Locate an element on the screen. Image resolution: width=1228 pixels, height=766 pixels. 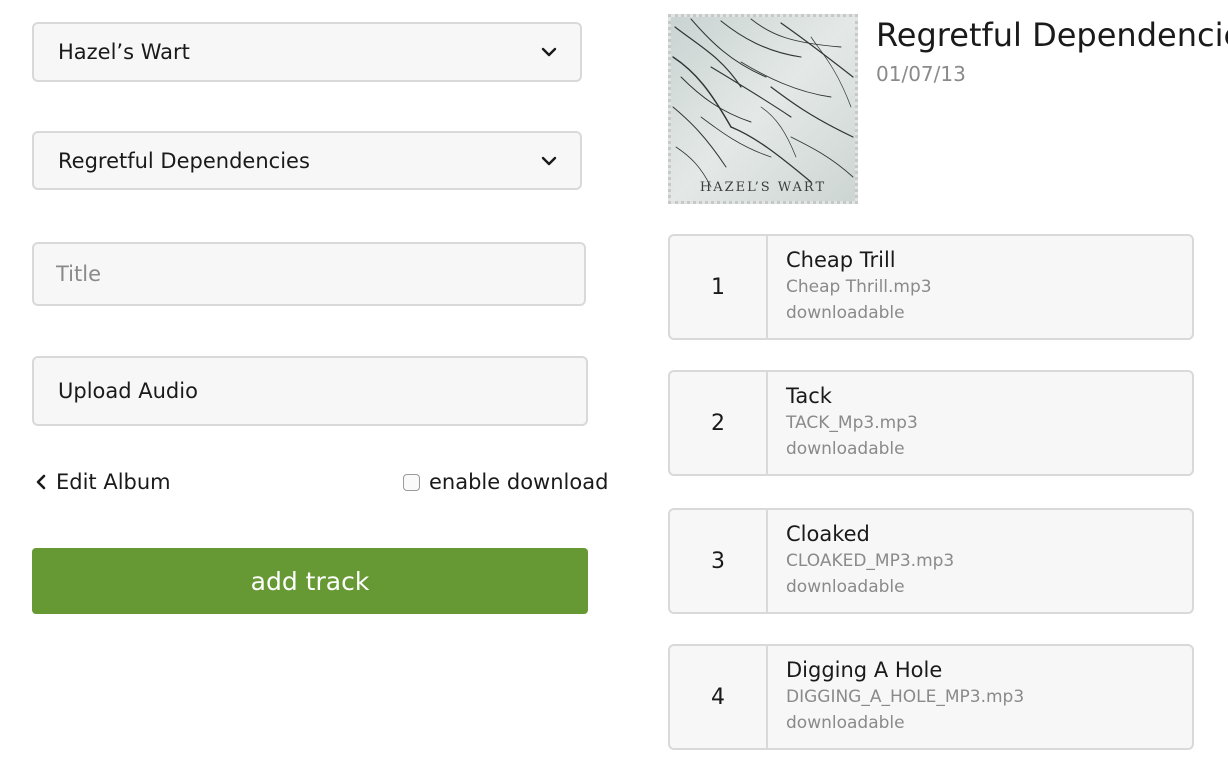
track-info: Cloaked CLOAKED_MP3.mp3 downloadable is located at coordinates (861, 561).